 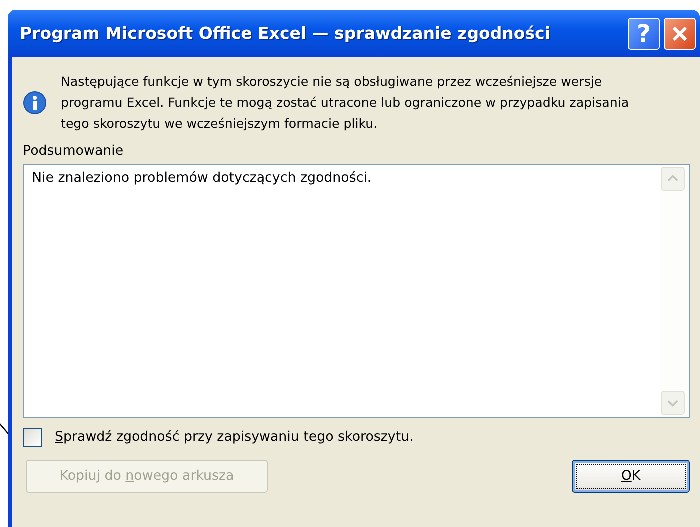 What do you see at coordinates (234, 437) in the screenshot?
I see `checkbox-label: Sprawdź zgodność przy zapisywaniu tego skoroszytu.` at bounding box center [234, 437].